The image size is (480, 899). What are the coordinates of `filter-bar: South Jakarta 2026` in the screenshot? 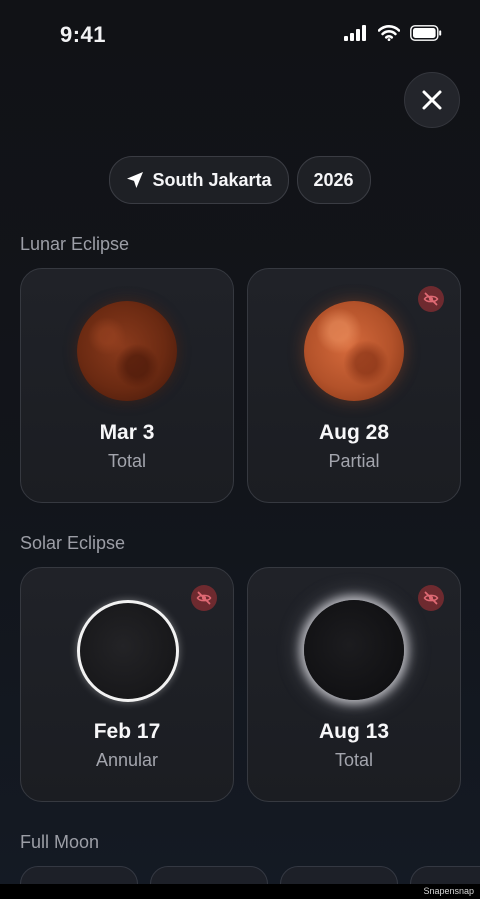 It's located at (240, 180).